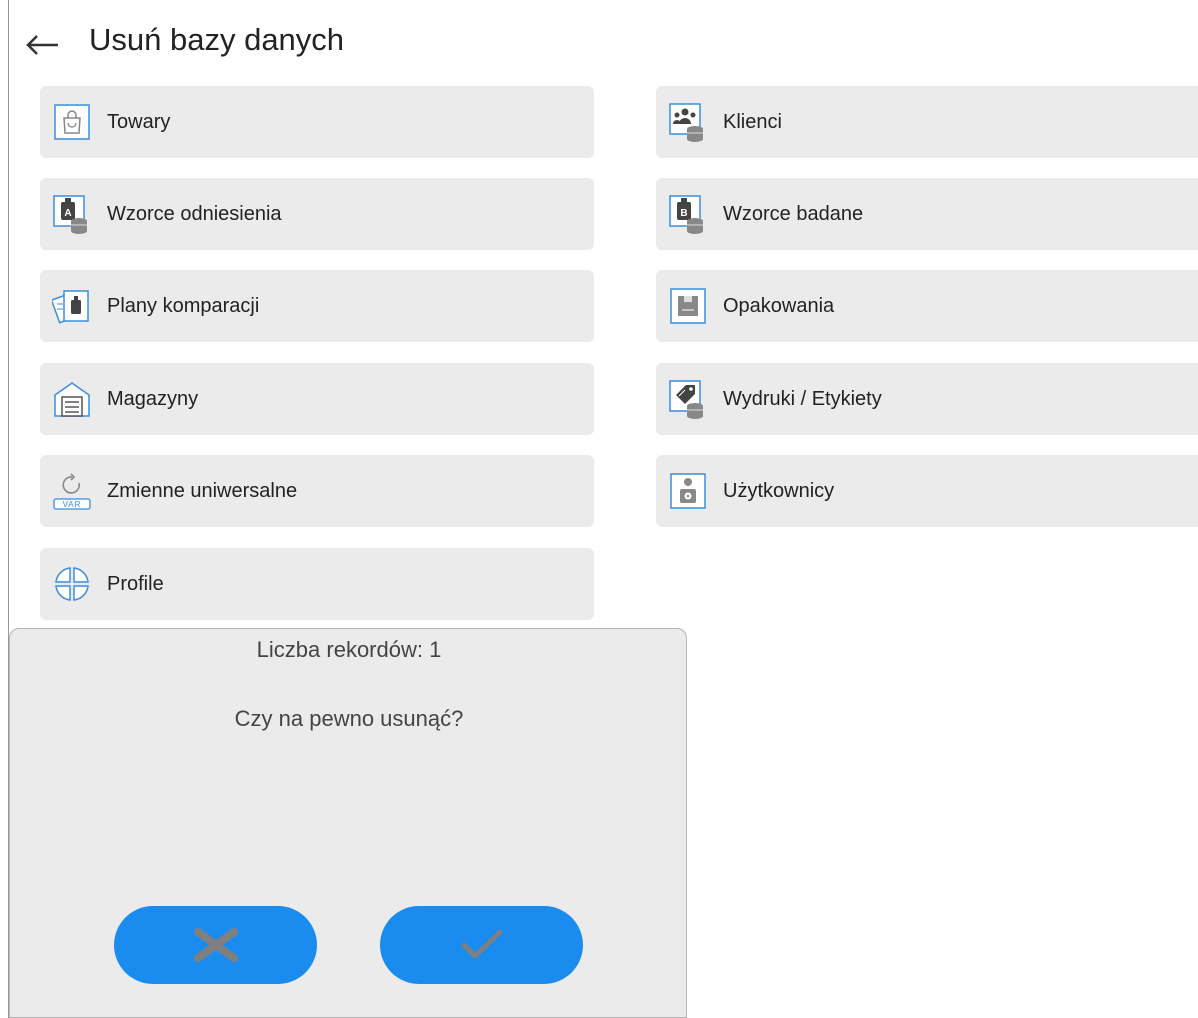 Image resolution: width=1198 pixels, height=1018 pixels. What do you see at coordinates (202, 490) in the screenshot?
I see `tile-label: Zmienne uniwersalne` at bounding box center [202, 490].